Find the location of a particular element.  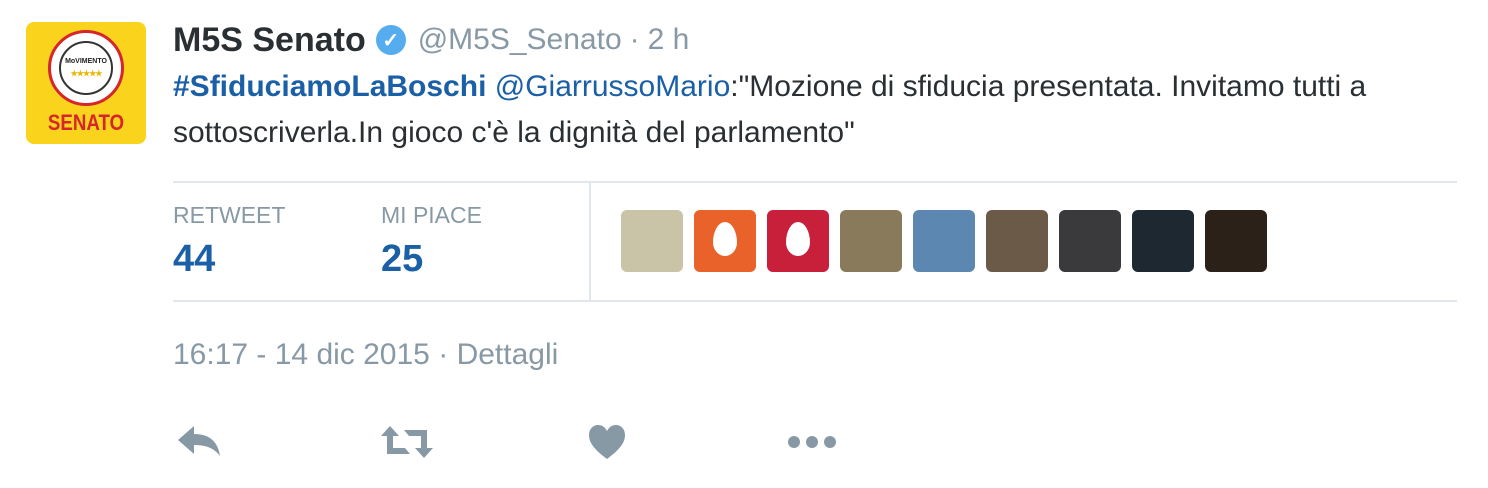

more-icon is located at coordinates (812, 442).